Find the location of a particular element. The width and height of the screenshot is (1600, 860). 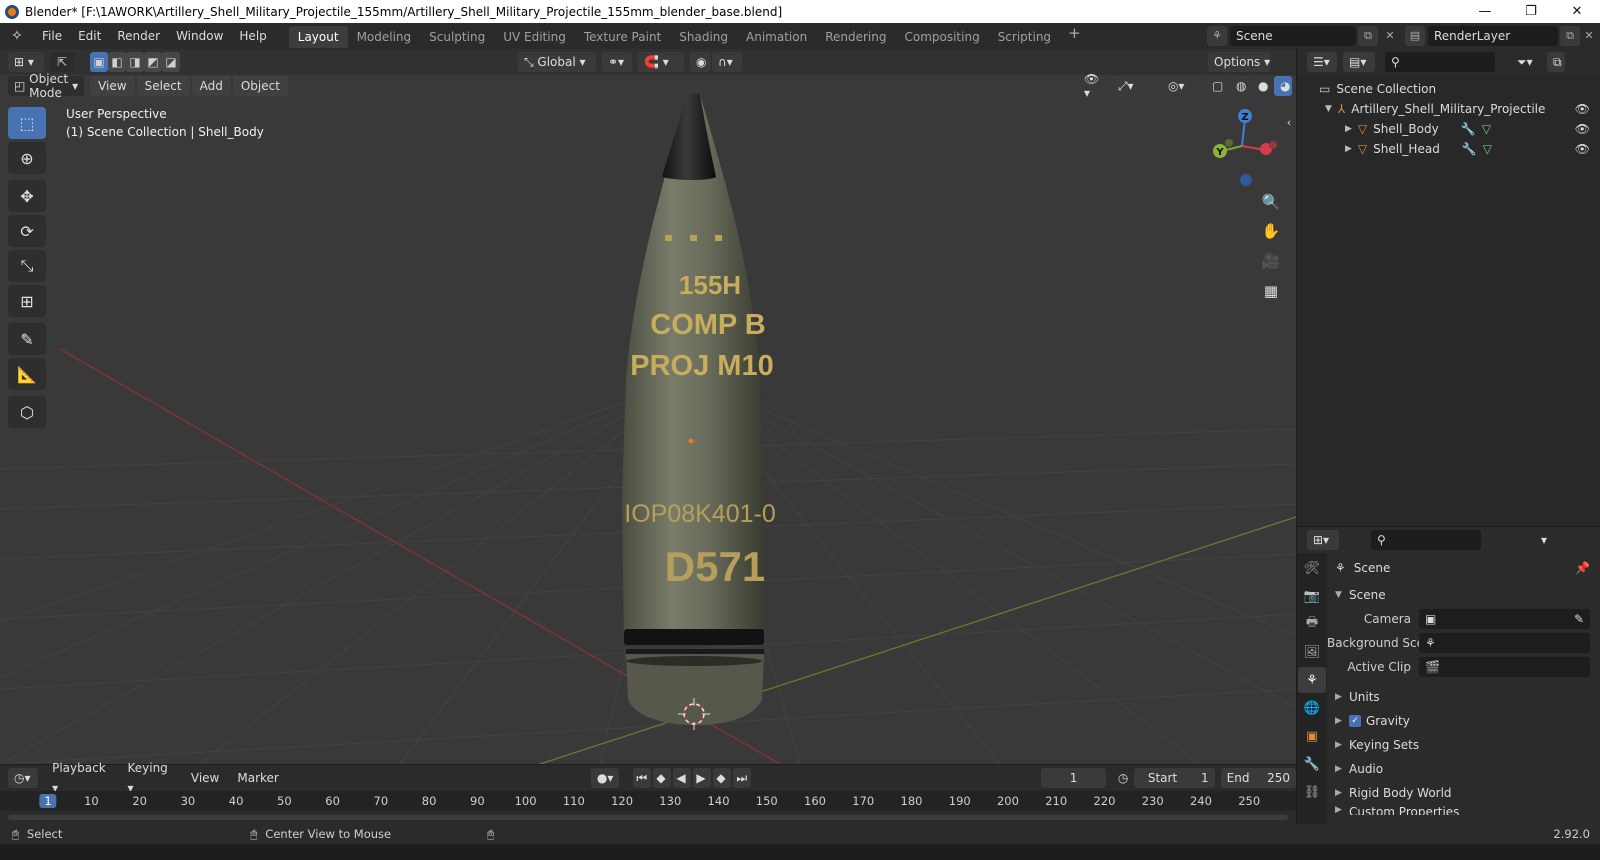

minimize-button: — is located at coordinates (1485, 11).